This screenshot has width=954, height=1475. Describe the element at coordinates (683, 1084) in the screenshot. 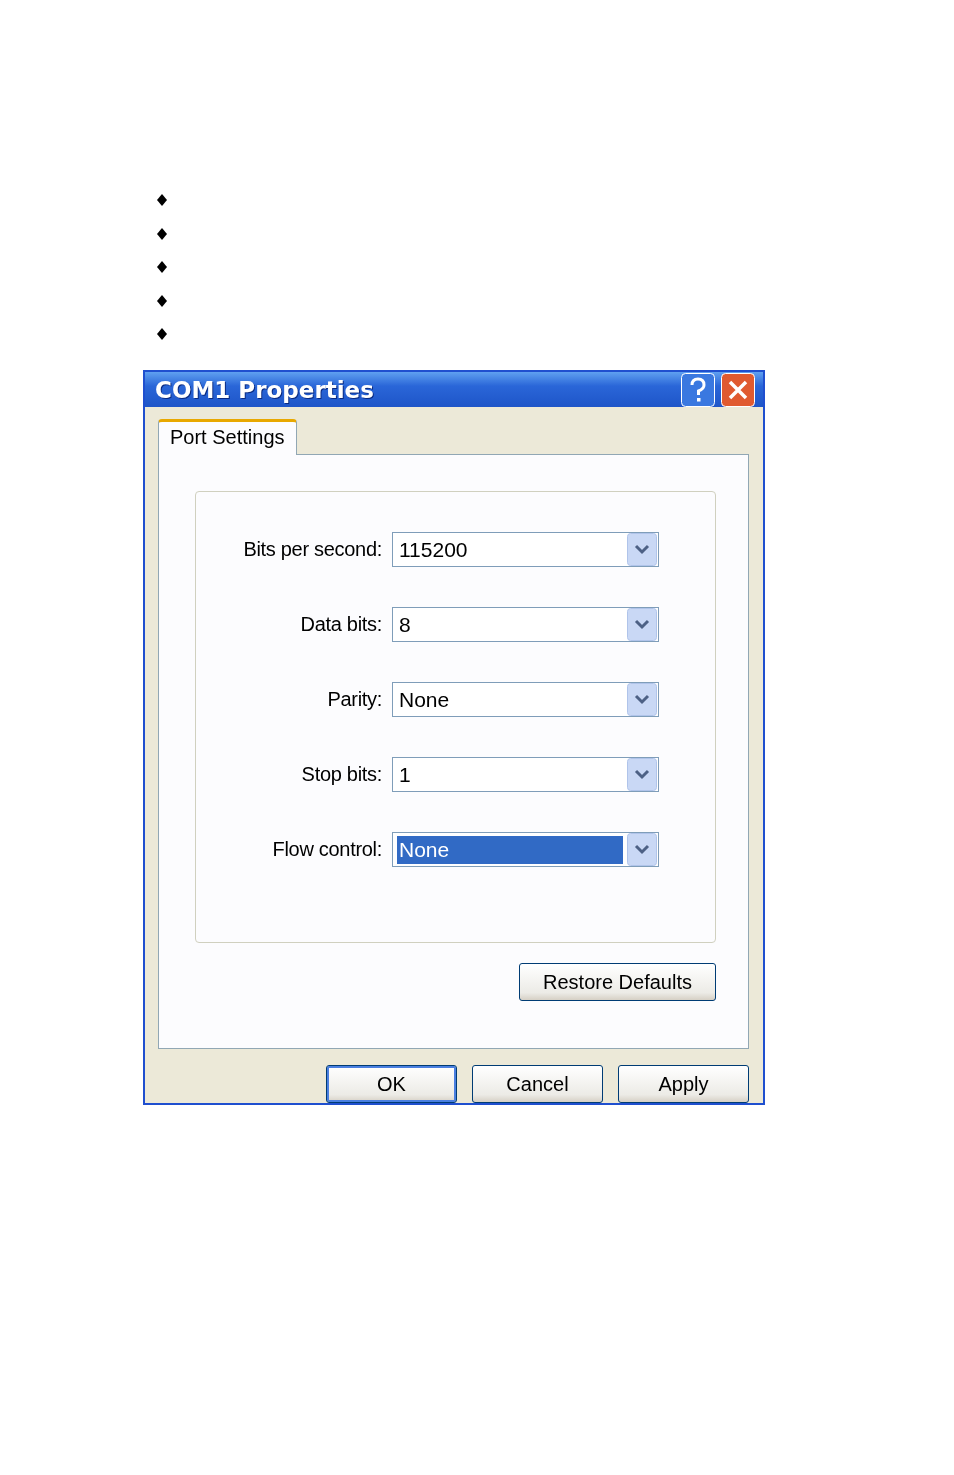

I see `dialog-button: Apply` at that location.